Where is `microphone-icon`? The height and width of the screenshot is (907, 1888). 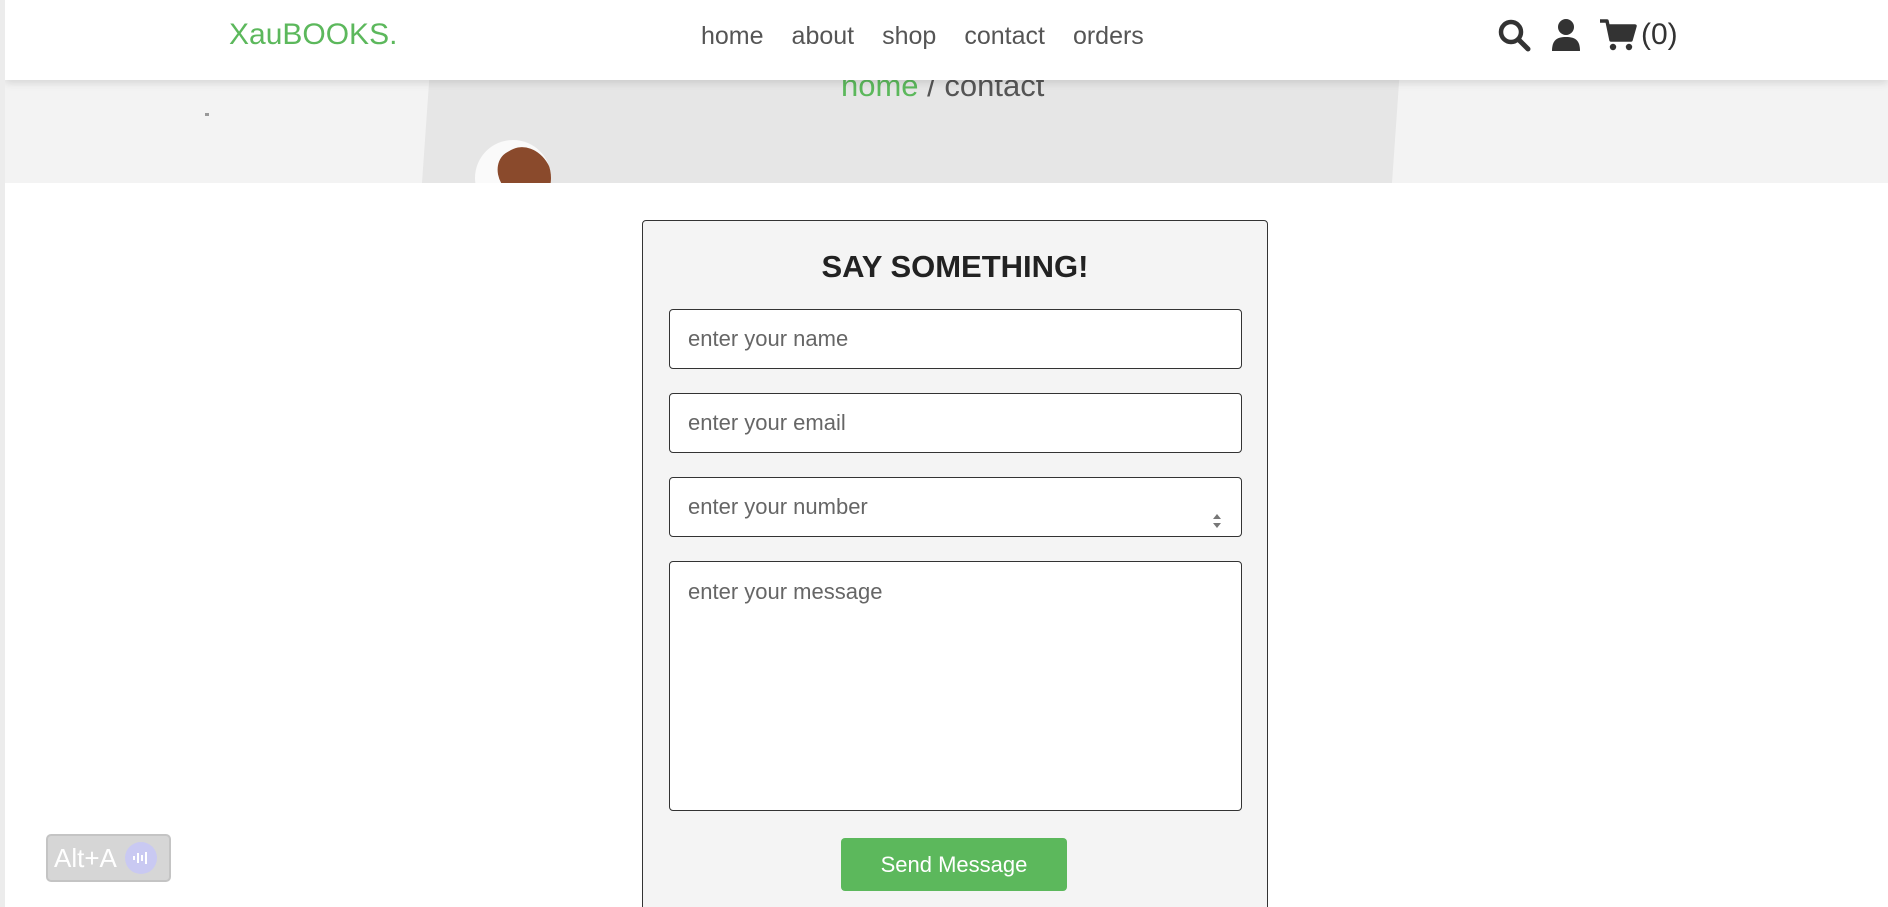 microphone-icon is located at coordinates (140, 858).